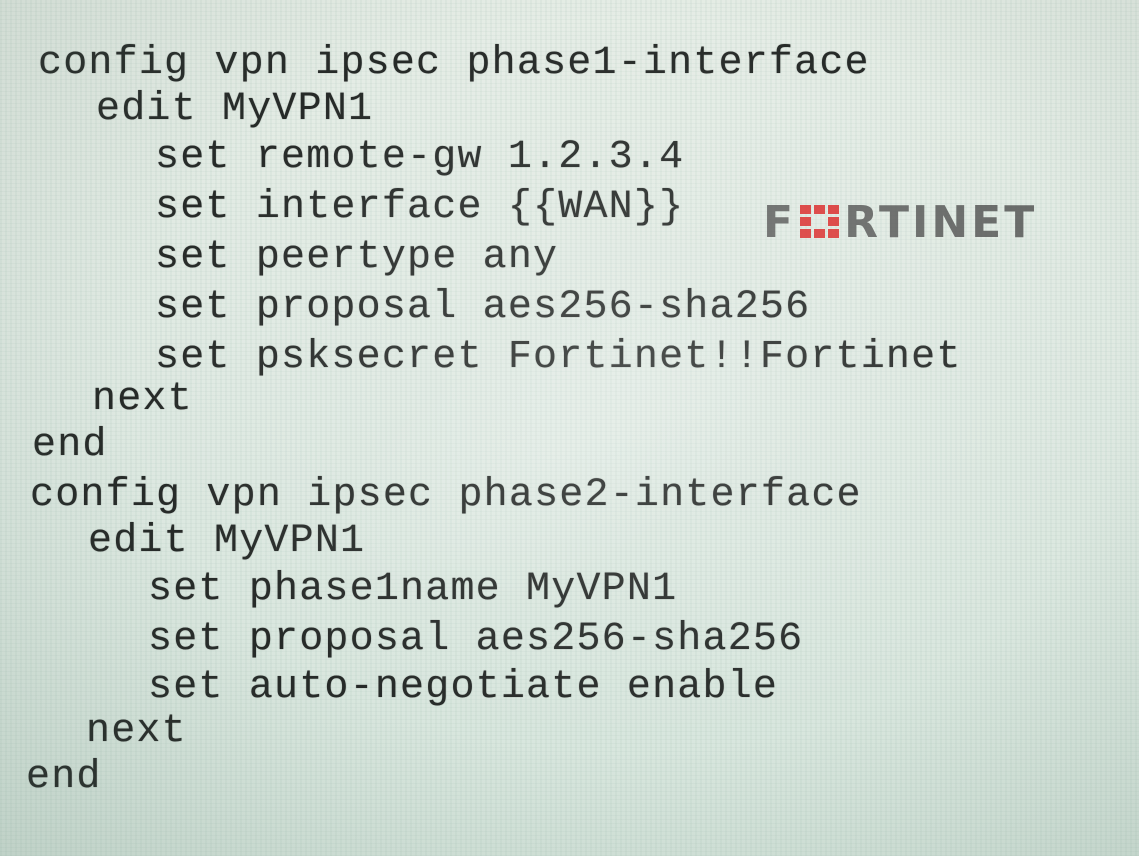 This screenshot has width=1139, height=856. What do you see at coordinates (413, 589) in the screenshot?
I see `code-line-phase1name: set phase1name MyVPN1` at bounding box center [413, 589].